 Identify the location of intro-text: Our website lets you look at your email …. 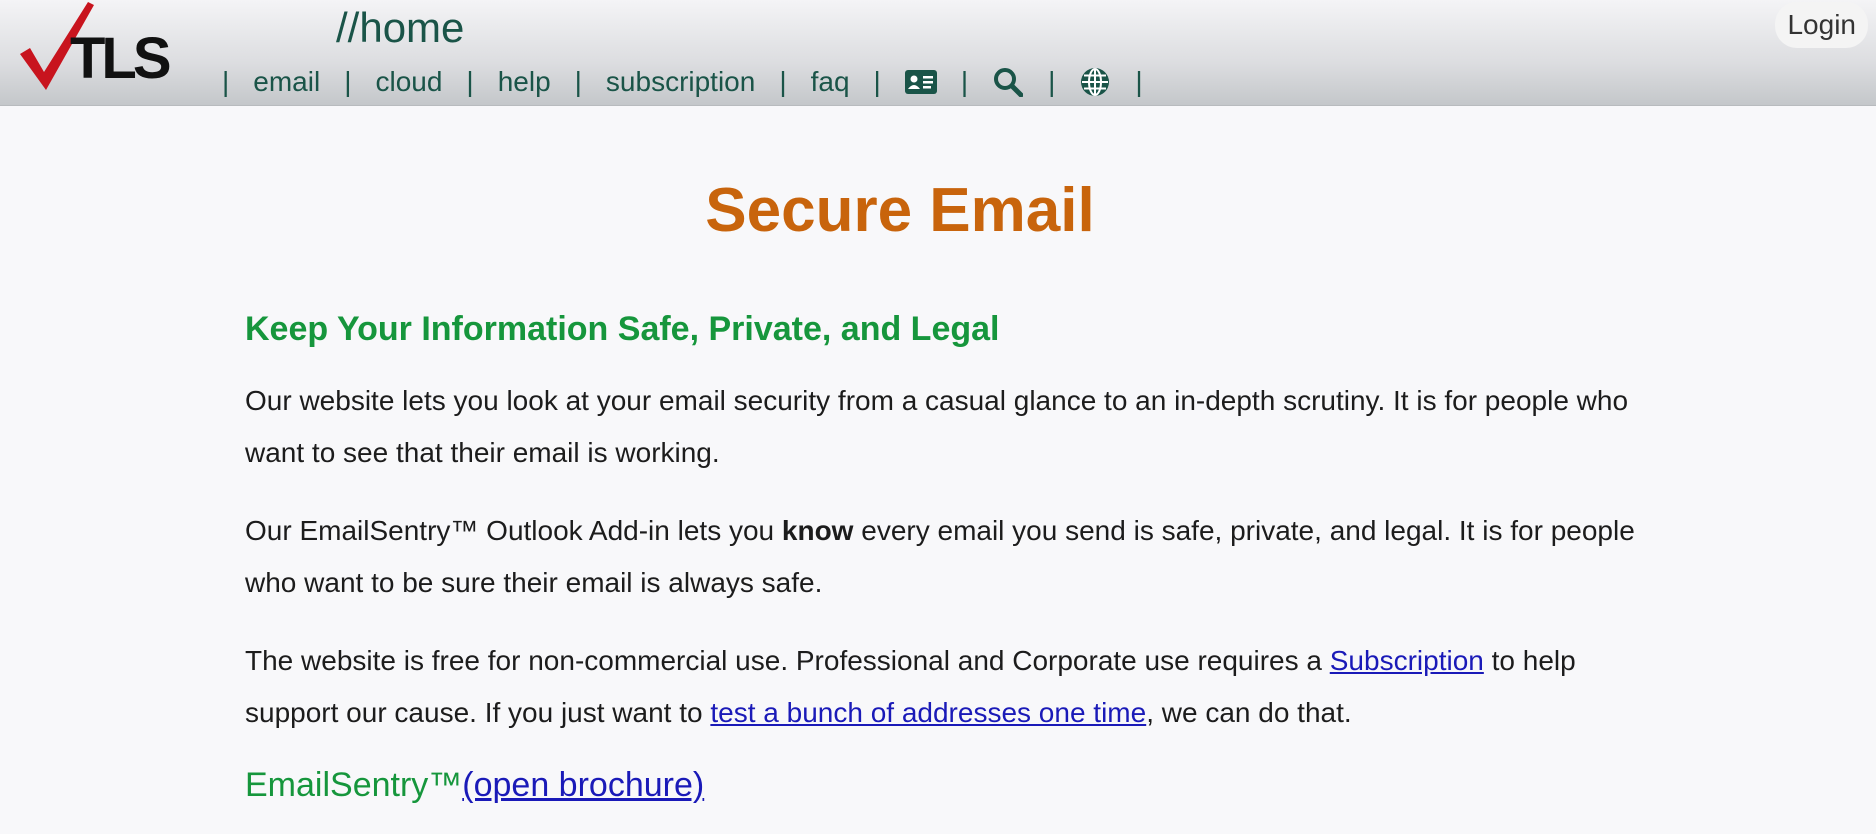
(937, 426).